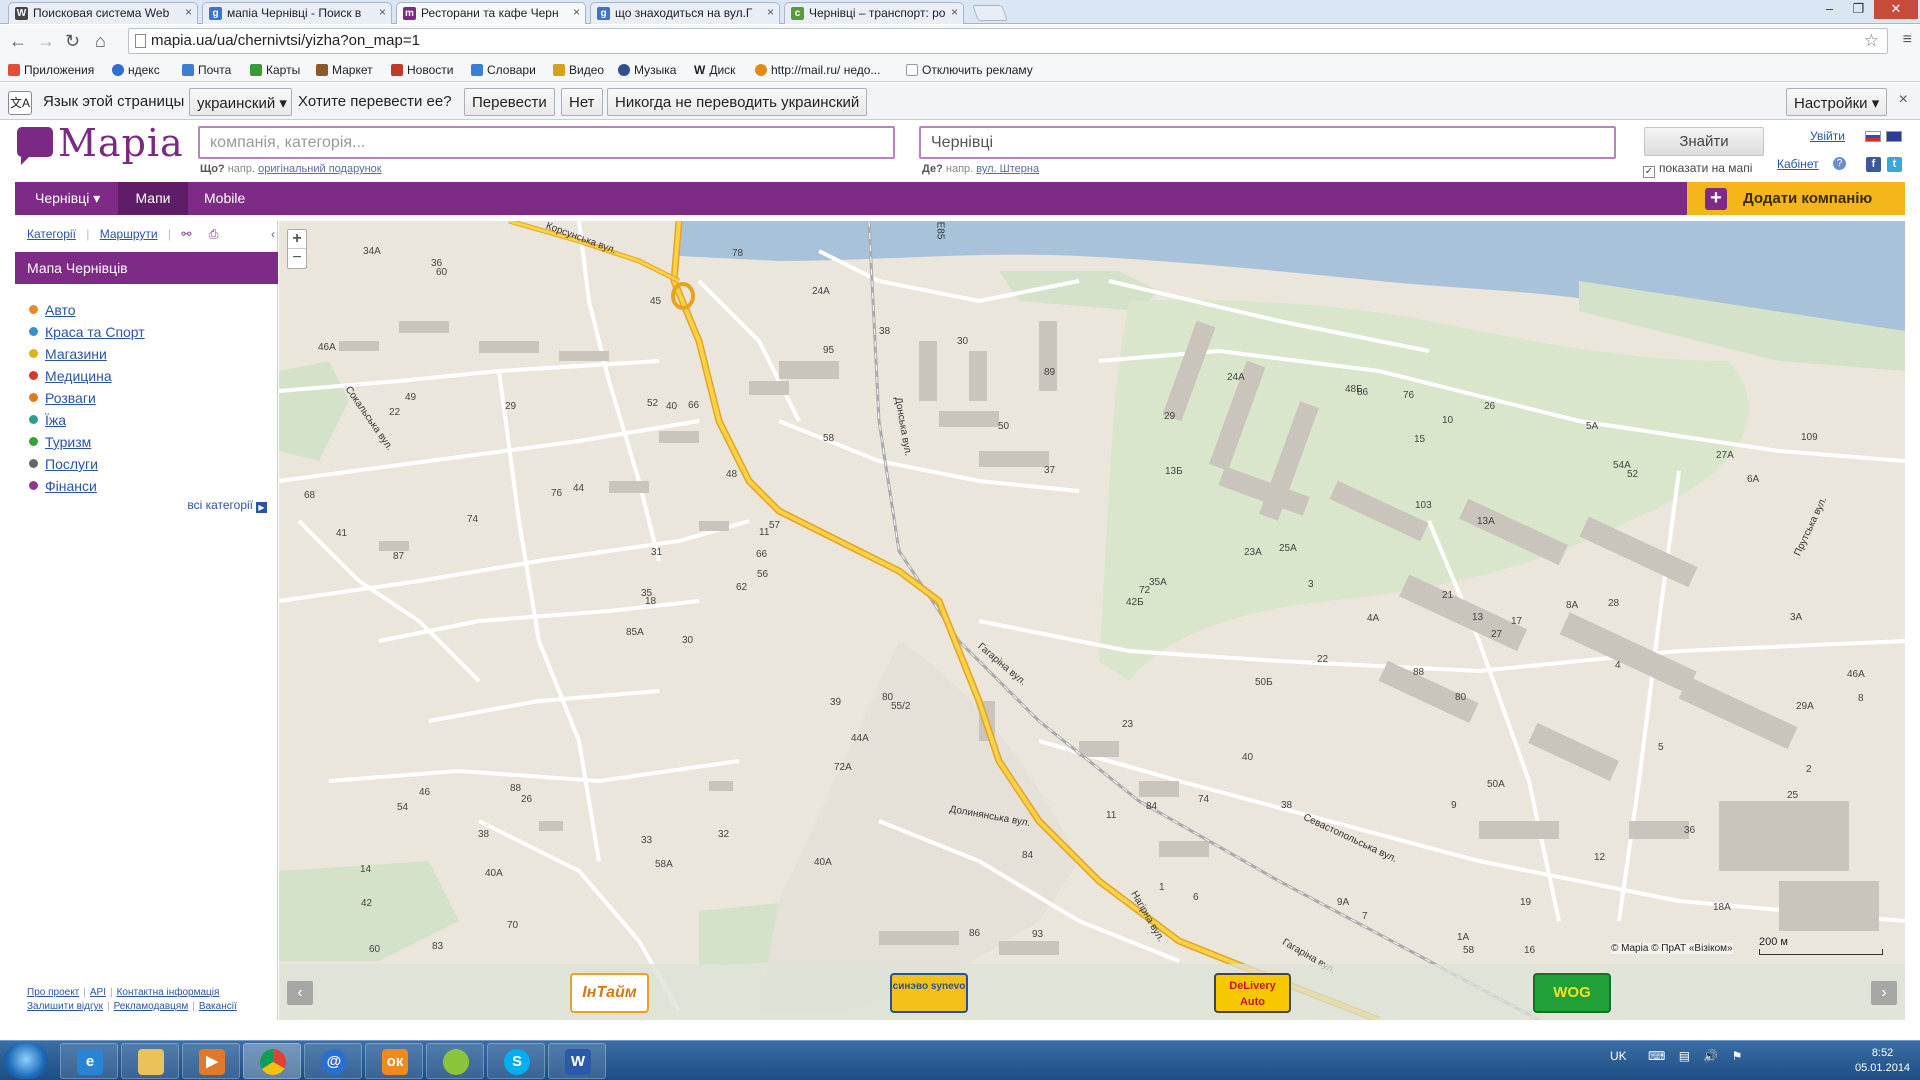 Image resolution: width=1920 pixels, height=1080 pixels. Describe the element at coordinates (509, 102) in the screenshot. I see `translate-button: Перевести` at that location.